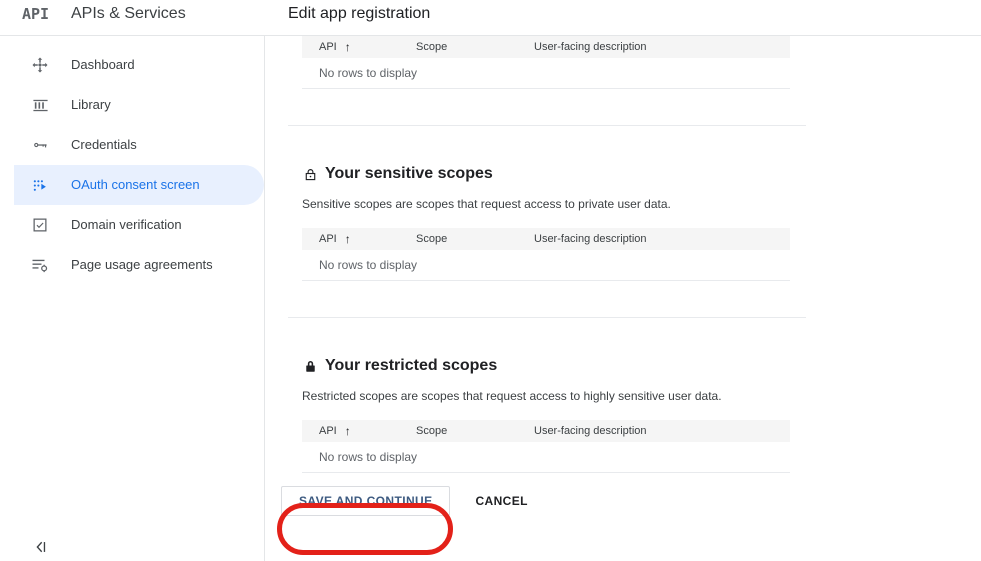 The height and width of the screenshot is (561, 981). Describe the element at coordinates (310, 366) in the screenshot. I see `lock-filled-icon` at that location.